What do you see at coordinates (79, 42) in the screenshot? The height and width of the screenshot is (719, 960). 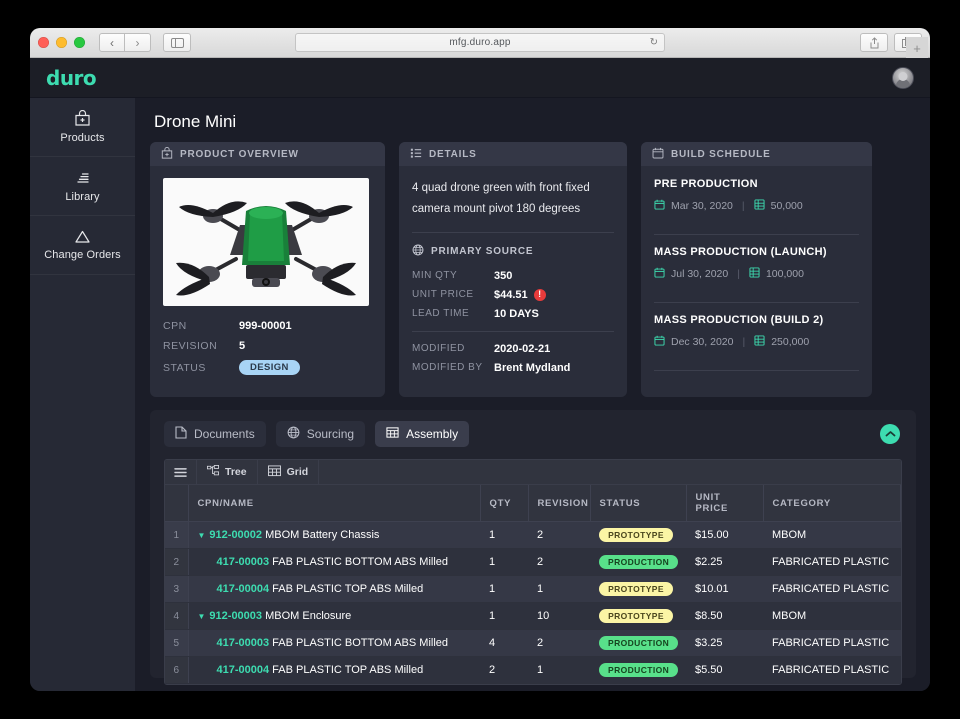 I see `maximize-window-button` at bounding box center [79, 42].